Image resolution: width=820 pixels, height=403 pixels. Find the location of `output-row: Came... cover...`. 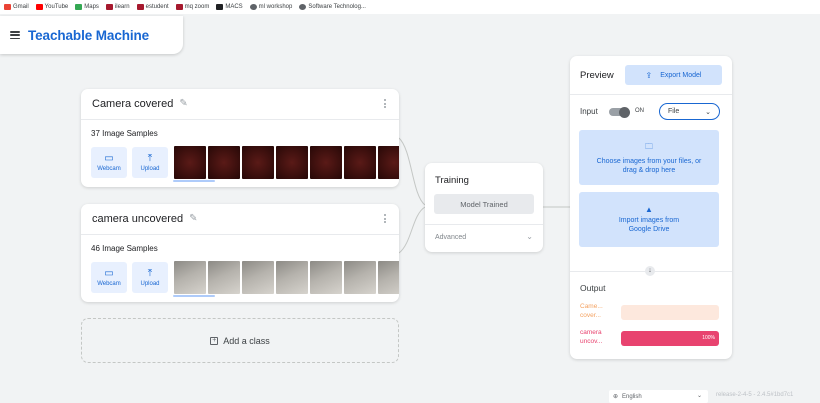

output-row: Came... cover... is located at coordinates (650, 312).